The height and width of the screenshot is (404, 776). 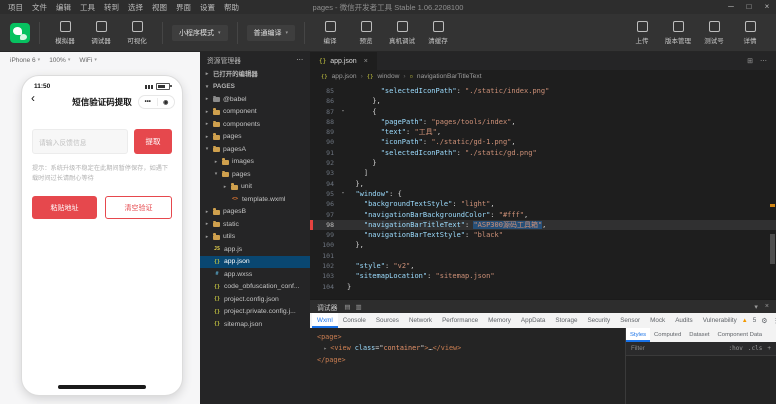 I want to click on sidebar-tab-component-data: Component Data, so click(x=740, y=335).